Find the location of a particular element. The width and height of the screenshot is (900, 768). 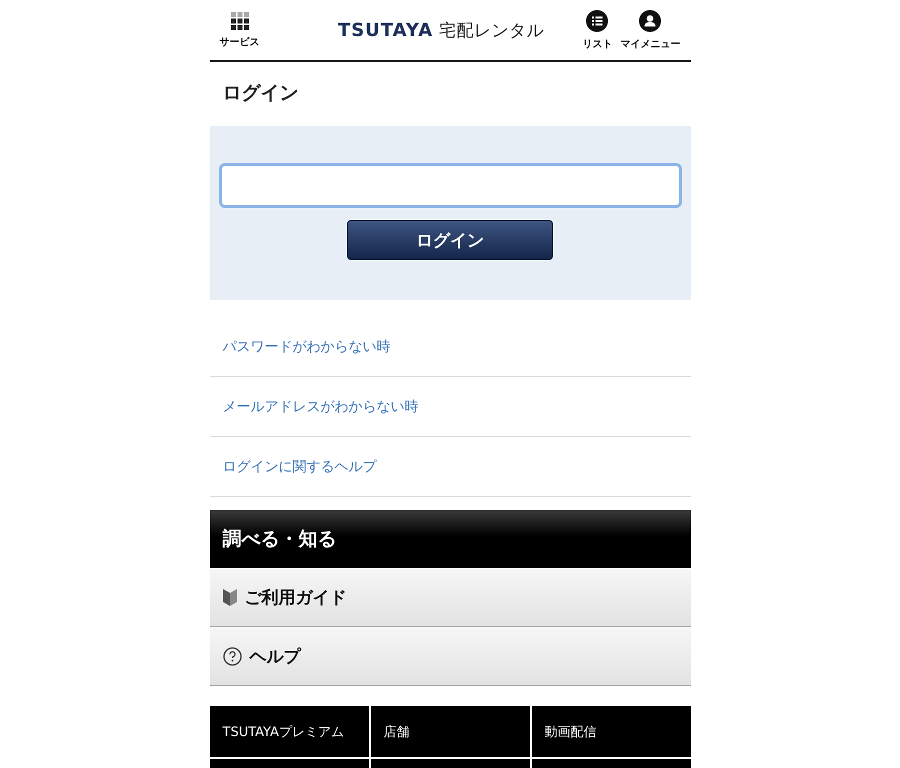

logo: TSUTAYA 宅配レンタル is located at coordinates (441, 30).